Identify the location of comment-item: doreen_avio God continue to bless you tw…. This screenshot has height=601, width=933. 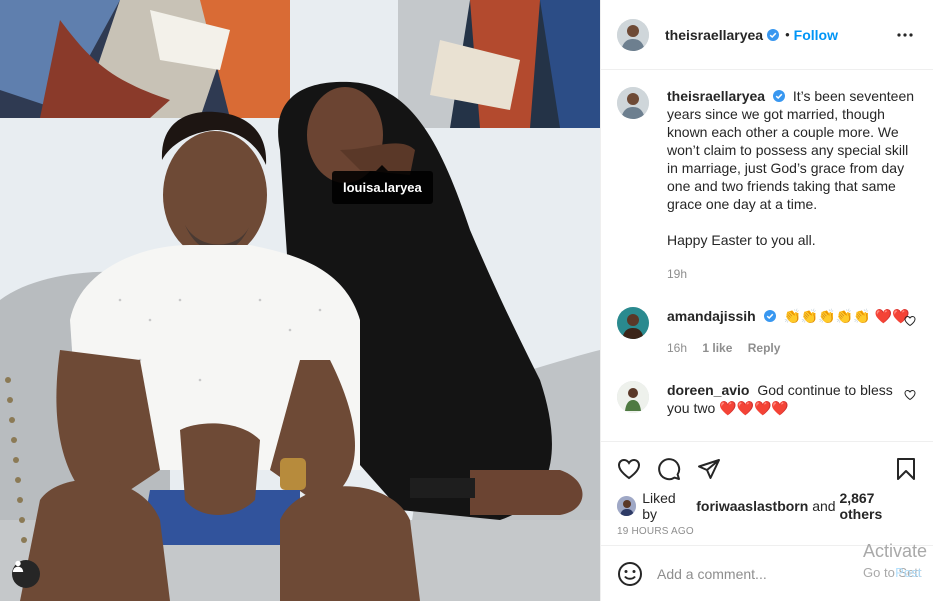
(767, 399).